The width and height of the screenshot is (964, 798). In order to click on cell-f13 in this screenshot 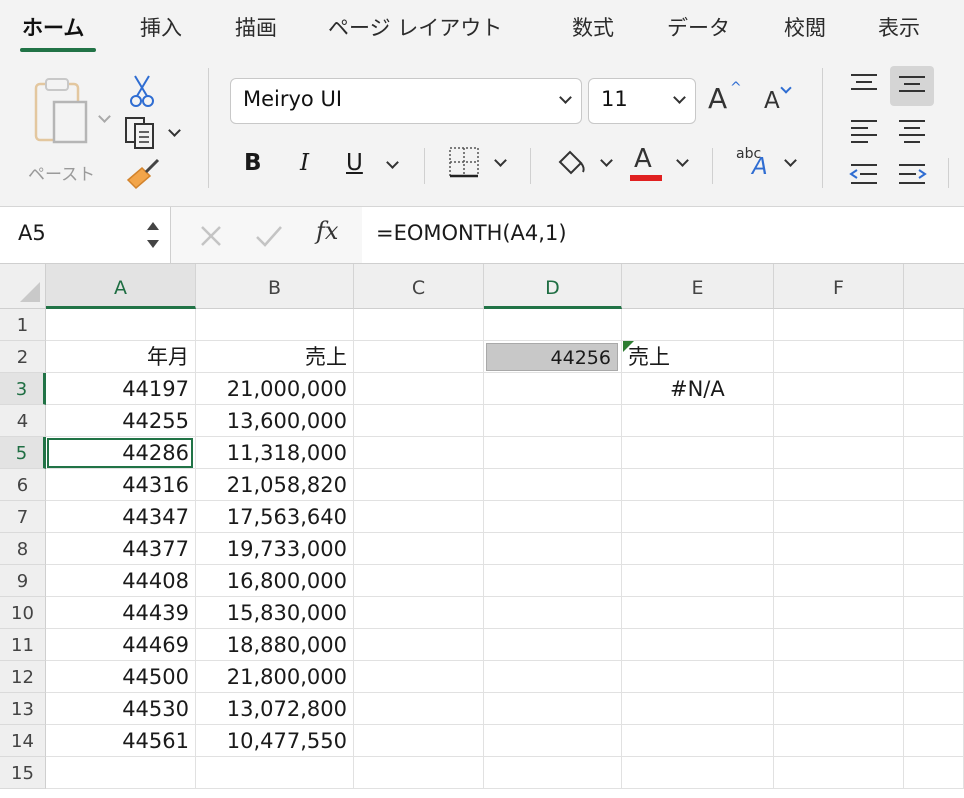, I will do `click(839, 709)`.